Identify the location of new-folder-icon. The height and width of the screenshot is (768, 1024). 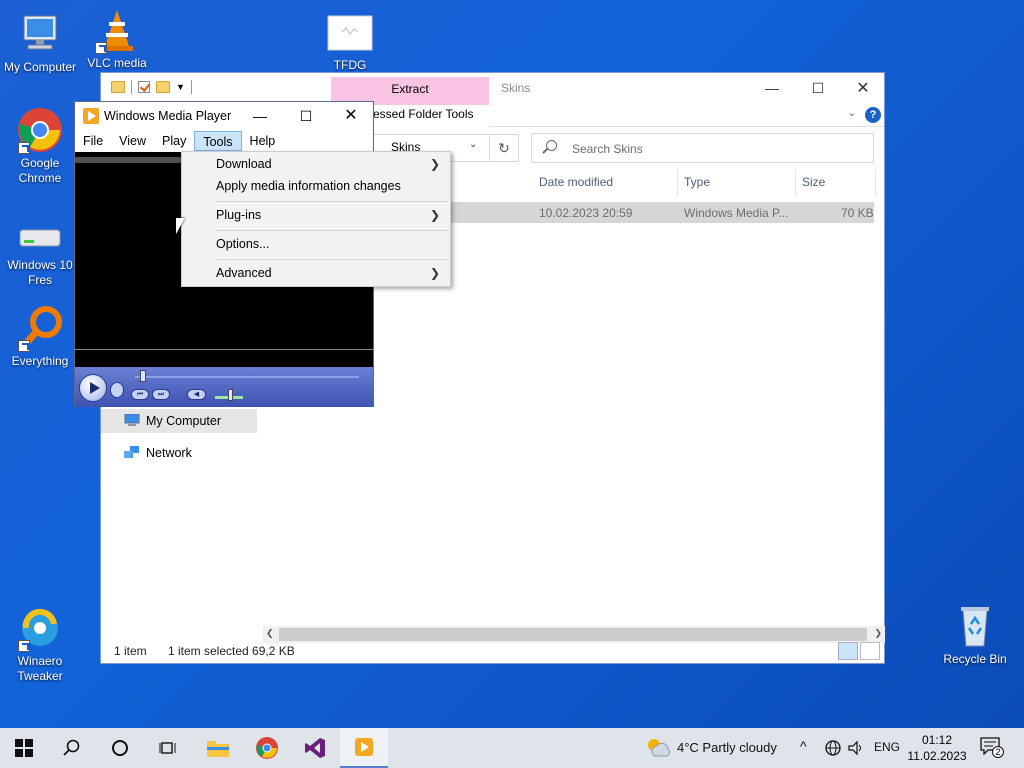
(163, 87).